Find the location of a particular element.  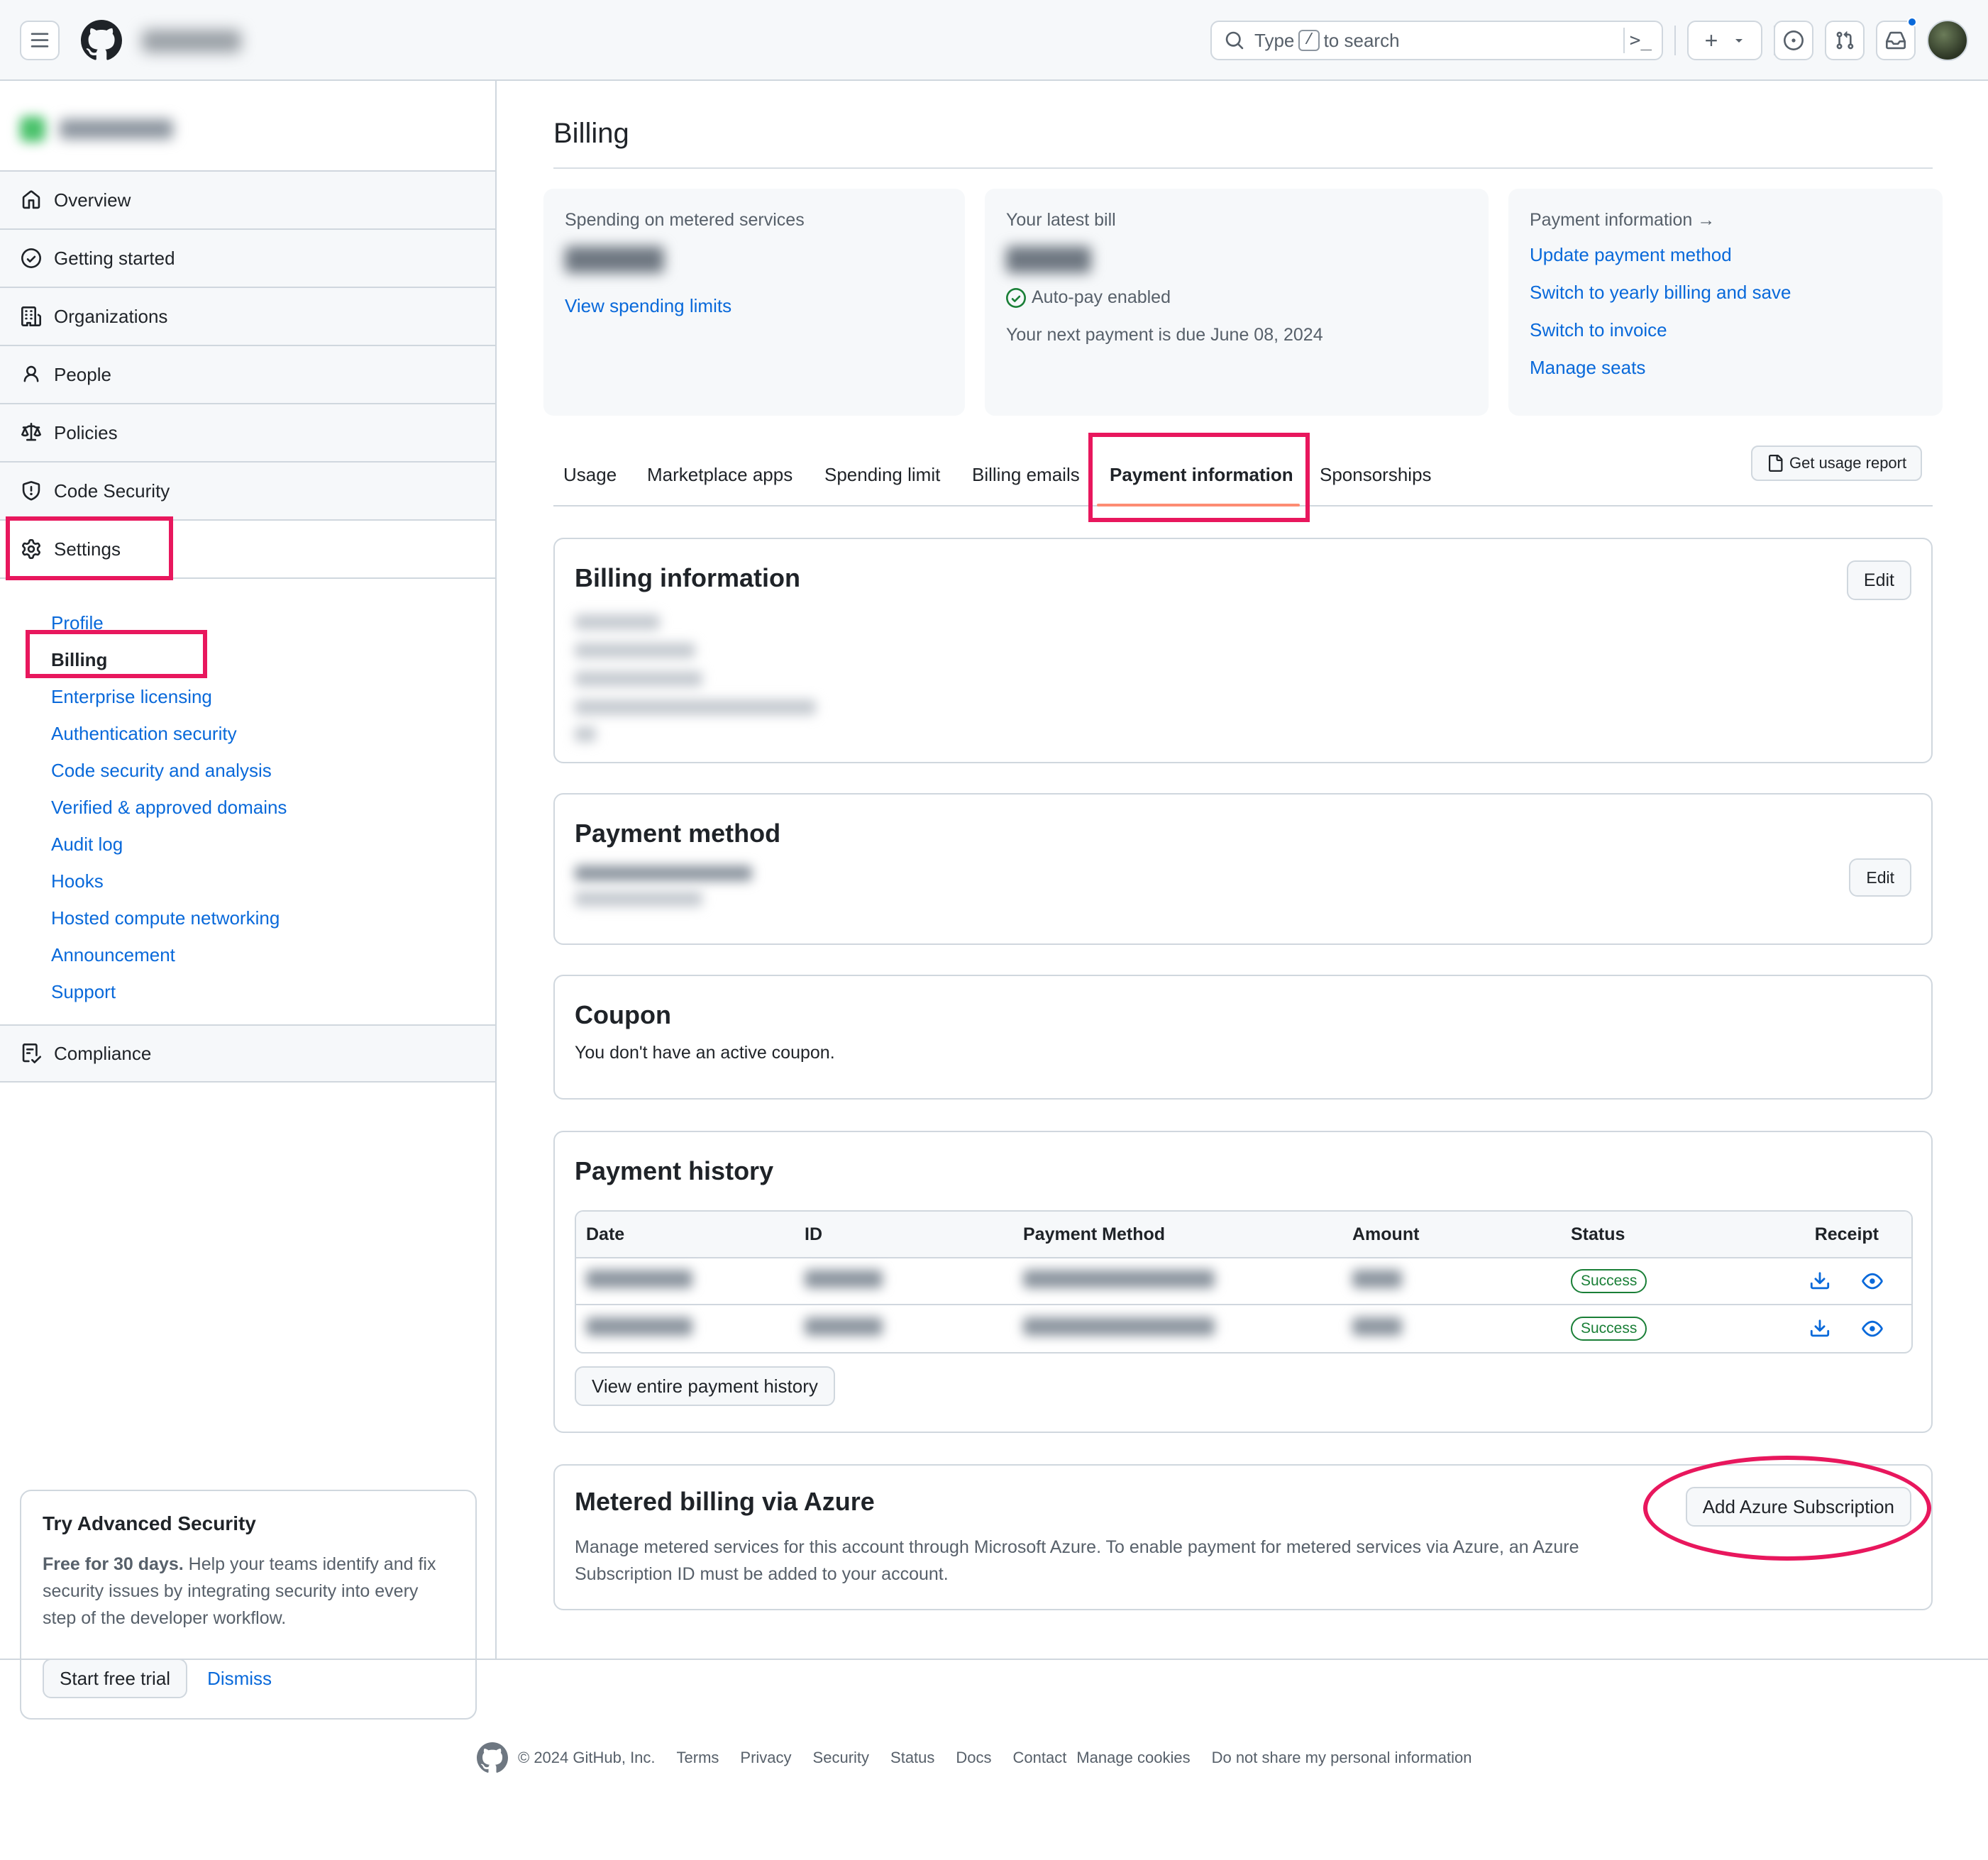

subnav-hooks: Hooks is located at coordinates (273, 881).